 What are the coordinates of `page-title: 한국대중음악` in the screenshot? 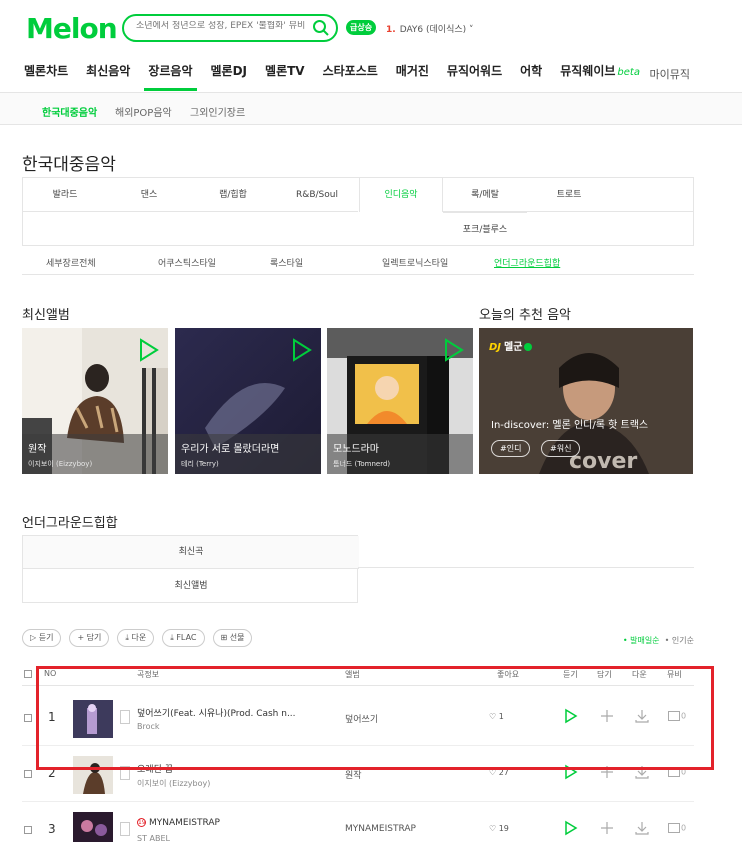 It's located at (69, 165).